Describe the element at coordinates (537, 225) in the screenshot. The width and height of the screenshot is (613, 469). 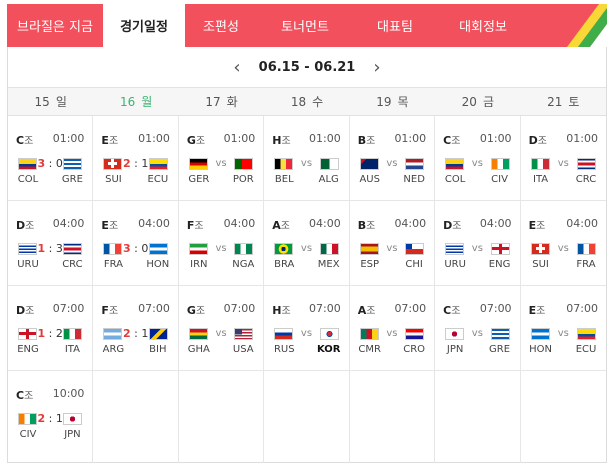
I see `group-label: E조` at that location.